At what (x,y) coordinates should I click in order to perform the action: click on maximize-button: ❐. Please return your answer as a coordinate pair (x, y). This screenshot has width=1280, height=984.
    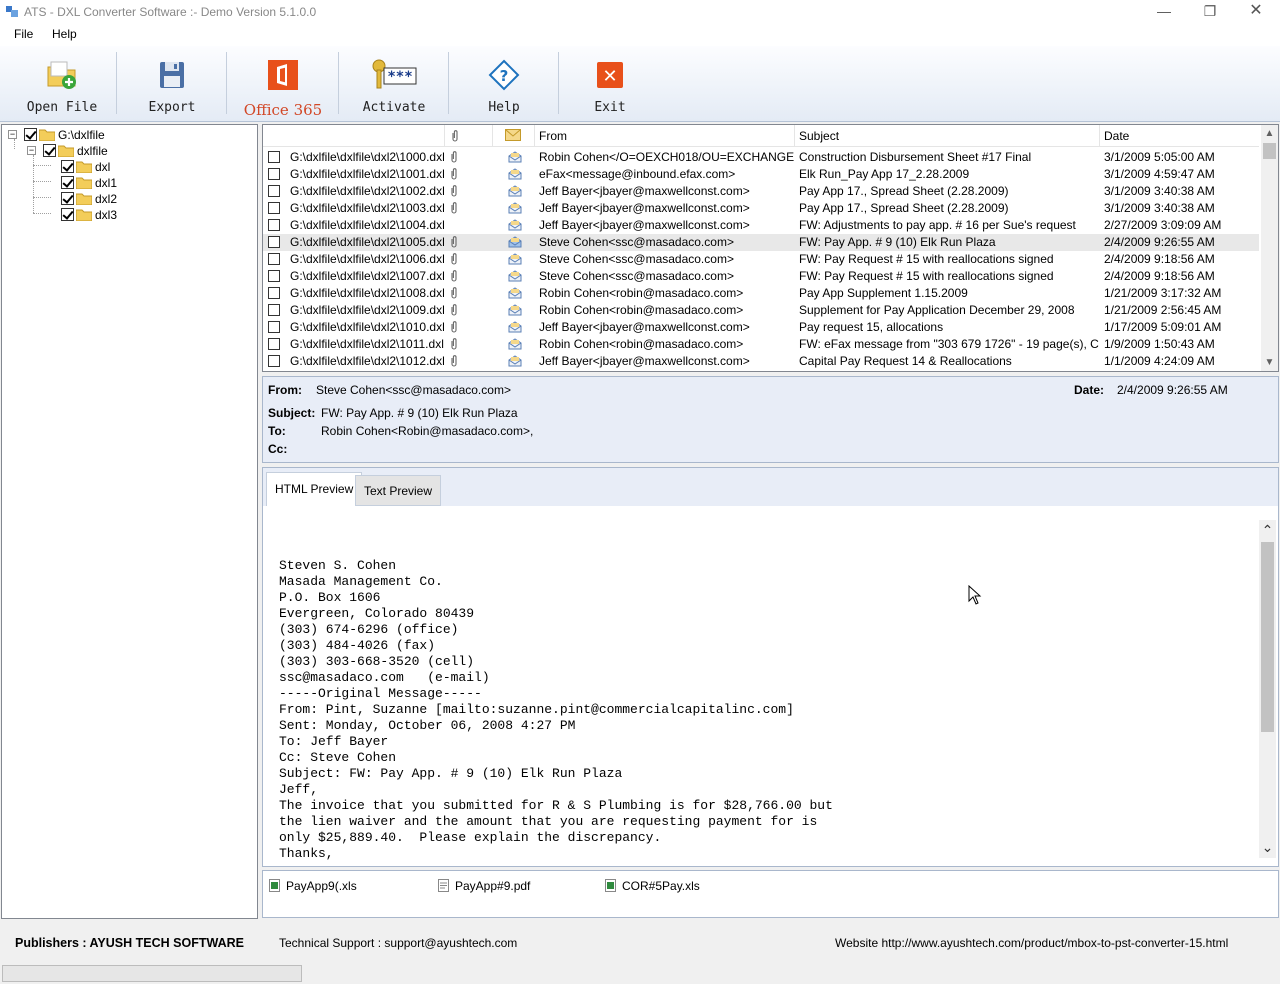
    Looking at the image, I should click on (1210, 12).